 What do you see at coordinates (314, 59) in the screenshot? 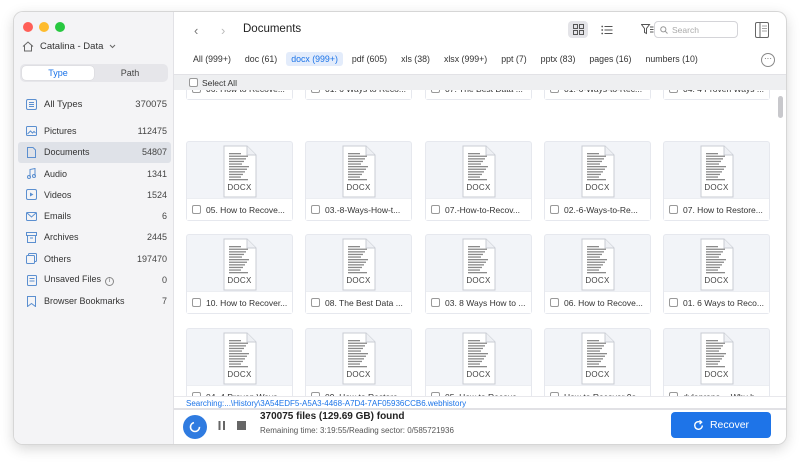
I see `file-type-tab: docx (999+)` at bounding box center [314, 59].